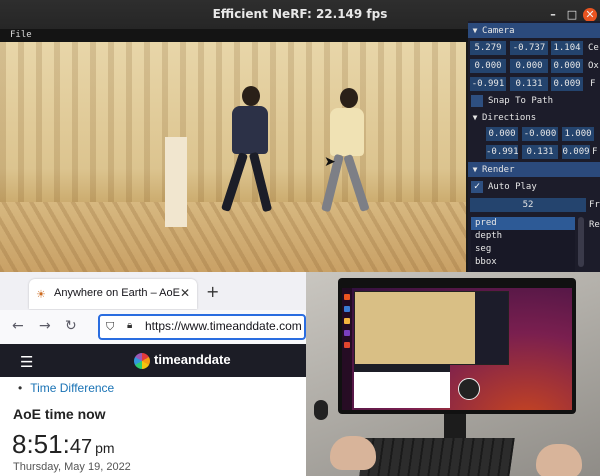 The height and width of the screenshot is (476, 600). What do you see at coordinates (502, 134) in the screenshot?
I see `direction-value: 0.000` at bounding box center [502, 134].